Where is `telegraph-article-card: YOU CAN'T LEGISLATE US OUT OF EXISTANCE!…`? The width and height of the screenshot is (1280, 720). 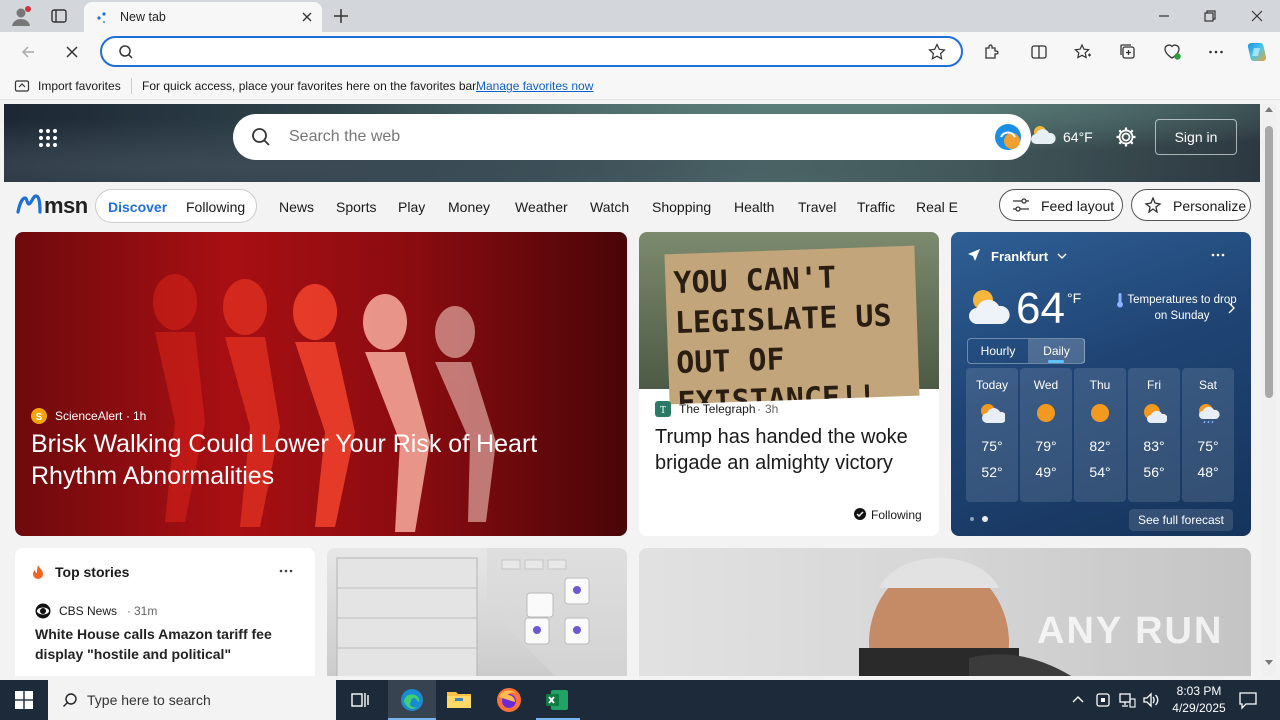 telegraph-article-card: YOU CAN'T LEGISLATE US OUT OF EXISTANCE!… is located at coordinates (789, 384).